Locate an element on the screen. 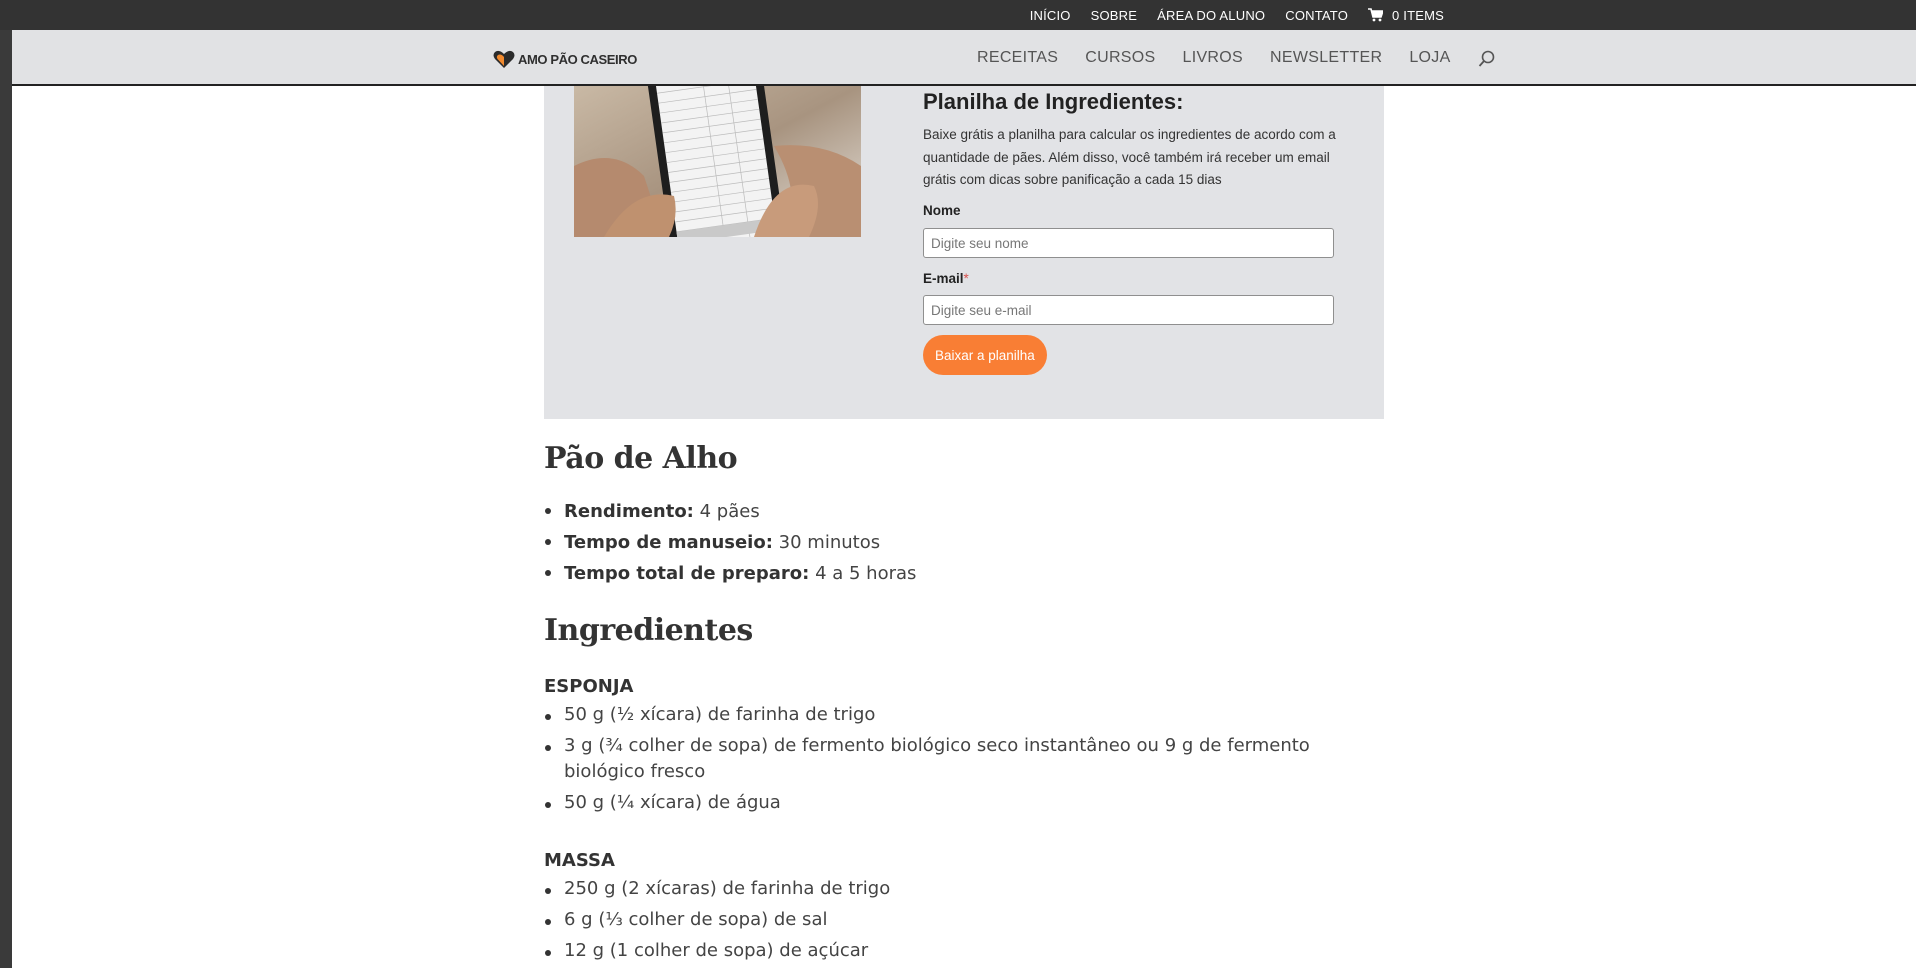 This screenshot has height=968, width=1916. optin-title: Planilha de Ingredientes: is located at coordinates (1053, 101).